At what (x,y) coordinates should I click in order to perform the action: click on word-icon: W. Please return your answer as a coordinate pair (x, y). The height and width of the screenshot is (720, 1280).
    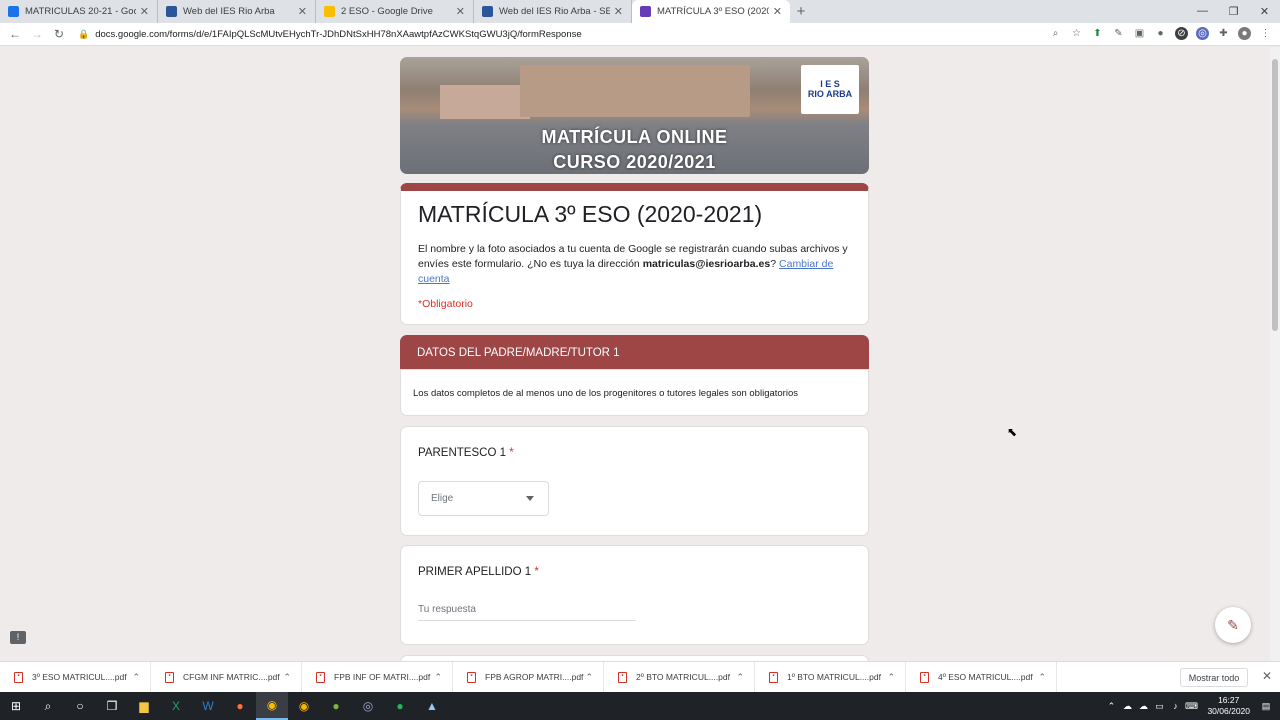
    Looking at the image, I should click on (208, 706).